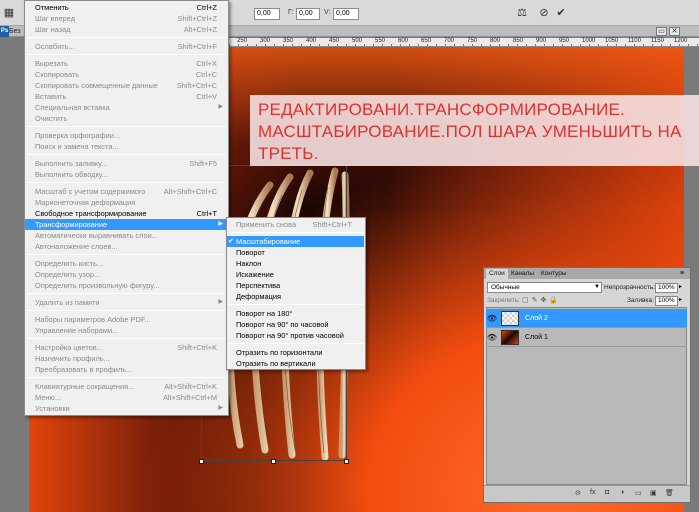 This screenshot has height=512, width=699. I want to click on submenu-item: Применить снова Shift+Ctrl+T, so click(295, 224).